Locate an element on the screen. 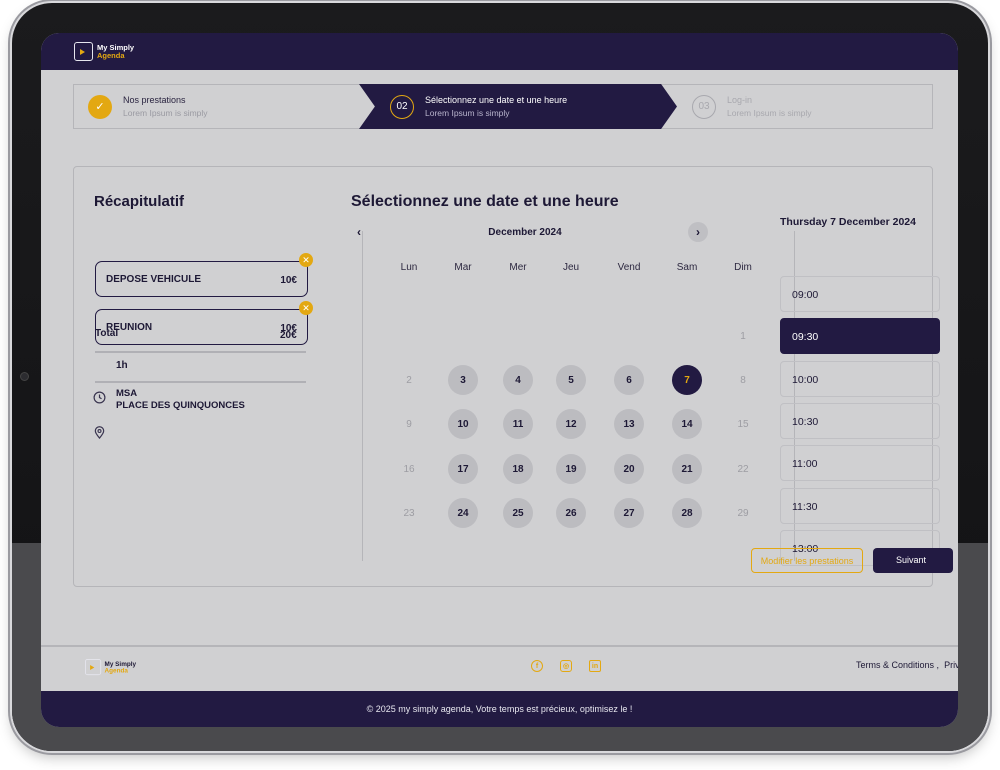 The height and width of the screenshot is (770, 1000). footer-links: Terms & Conditions , Privacy Policy is located at coordinates (907, 665).